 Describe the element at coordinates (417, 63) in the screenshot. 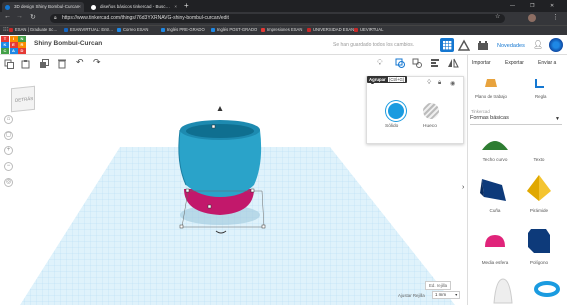

I see `ungroup-icon` at that location.